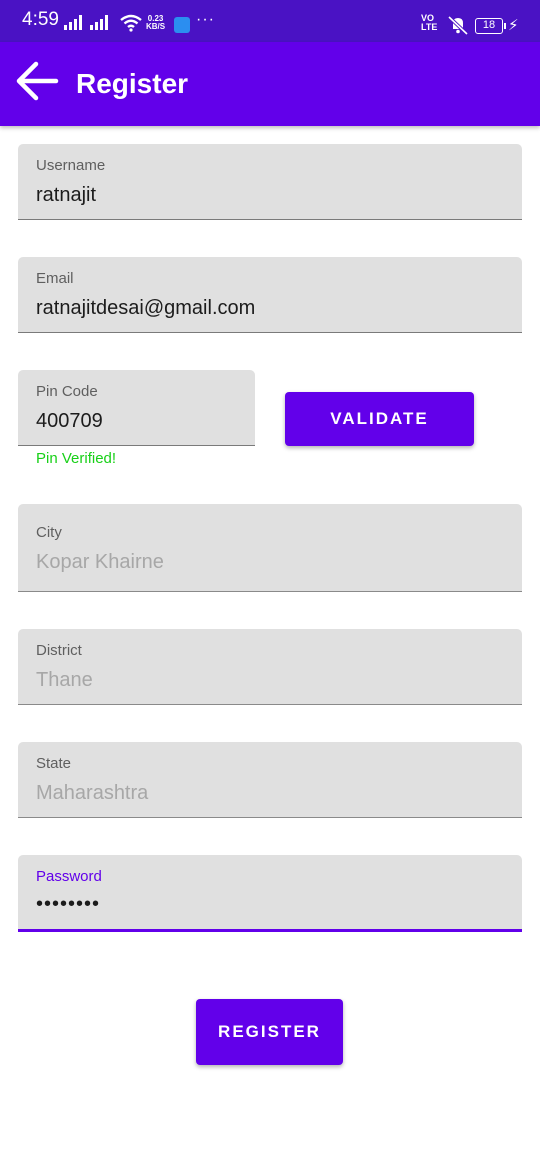 Image resolution: width=540 pixels, height=1170 pixels. I want to click on pin-verified-message: Pin Verified!, so click(76, 458).